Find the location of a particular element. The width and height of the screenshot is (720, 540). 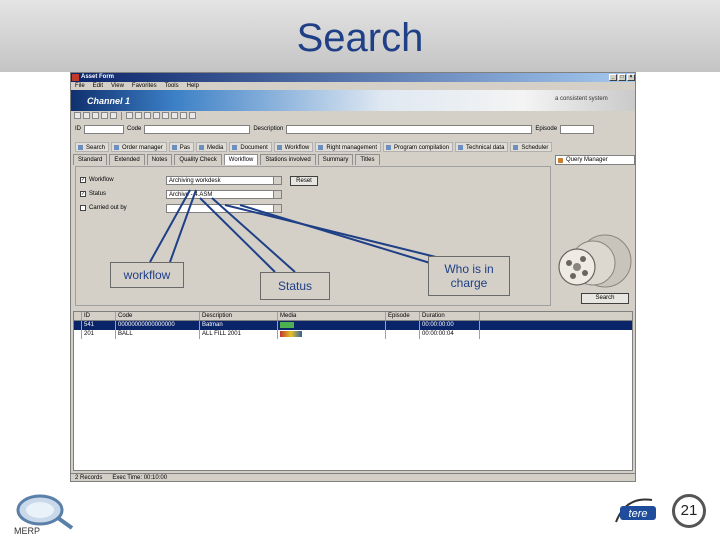

status-select: Archive - 4.ASM is located at coordinates (224, 194).